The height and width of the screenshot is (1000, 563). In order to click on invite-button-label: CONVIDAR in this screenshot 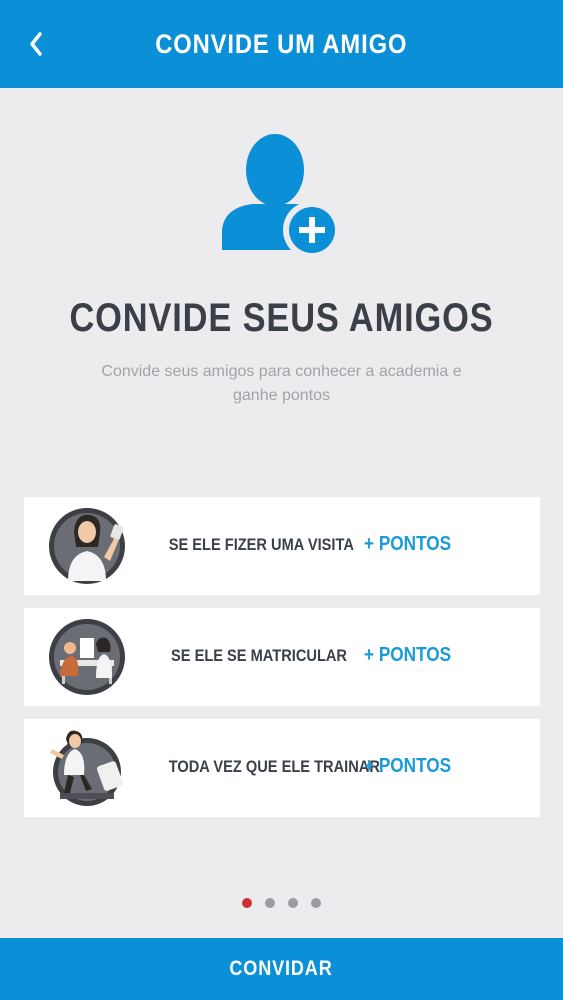, I will do `click(281, 968)`.